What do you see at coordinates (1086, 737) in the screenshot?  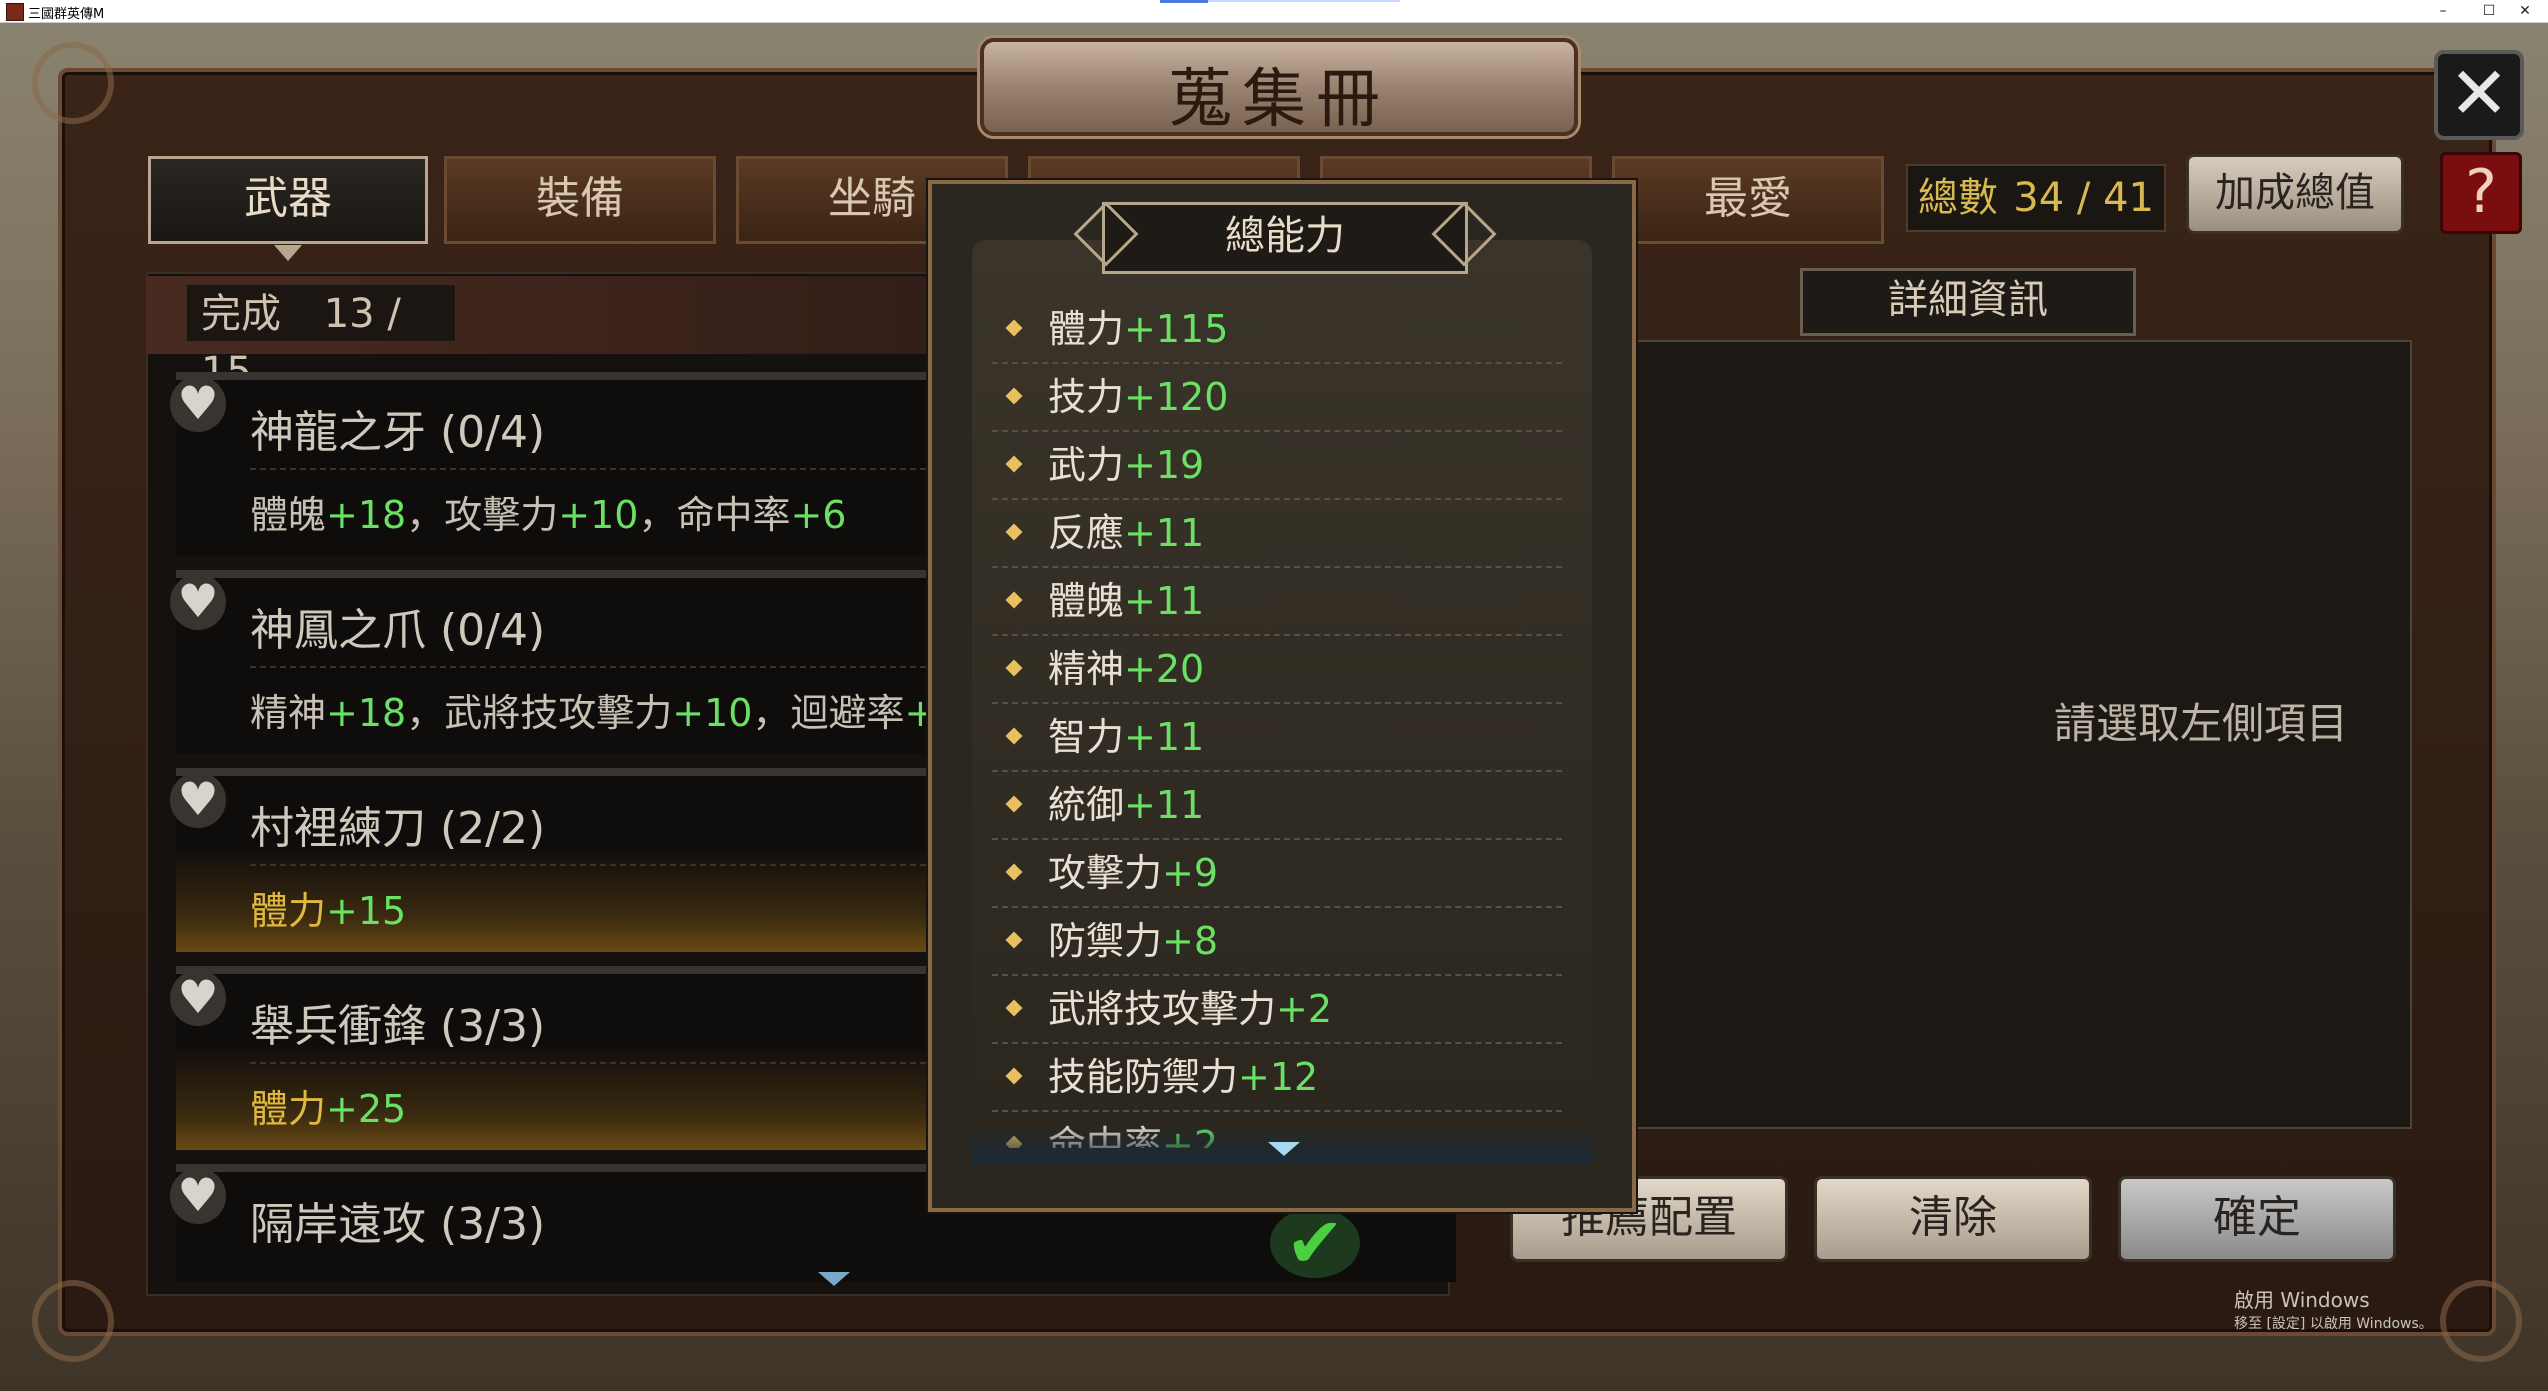 I see `stat-name: 智力` at bounding box center [1086, 737].